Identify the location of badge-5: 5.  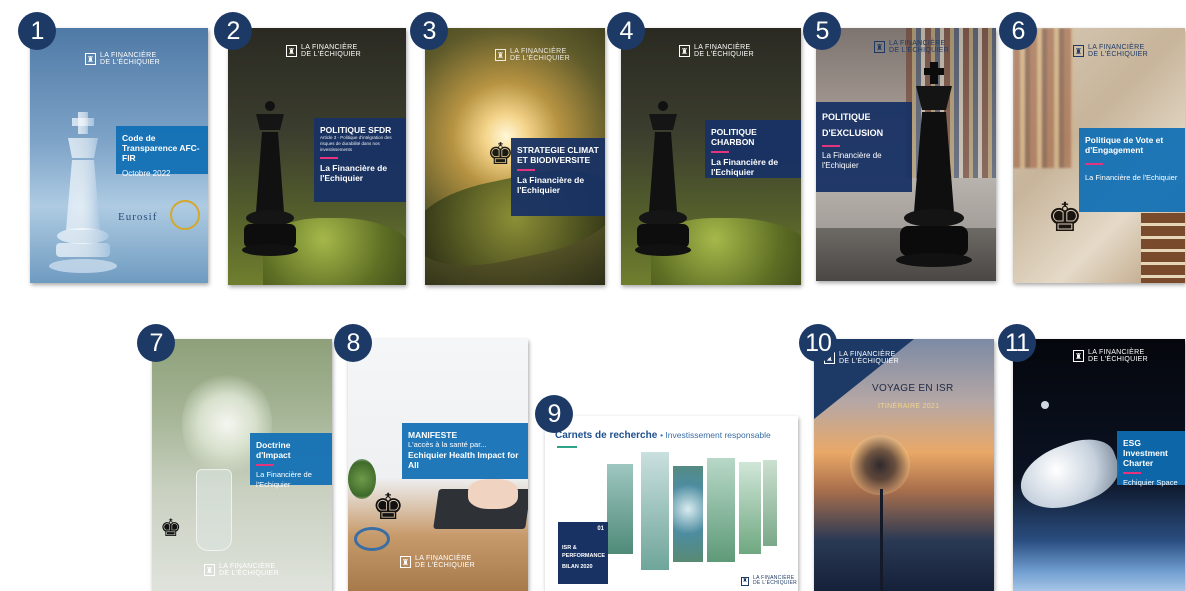
(822, 31).